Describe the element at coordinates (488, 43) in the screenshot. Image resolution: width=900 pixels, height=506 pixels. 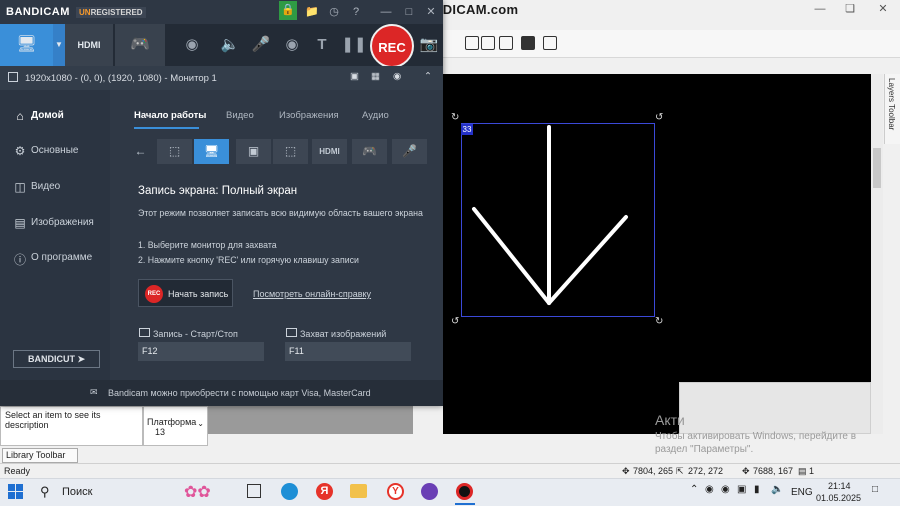
I see `toolbar-list-icon` at that location.